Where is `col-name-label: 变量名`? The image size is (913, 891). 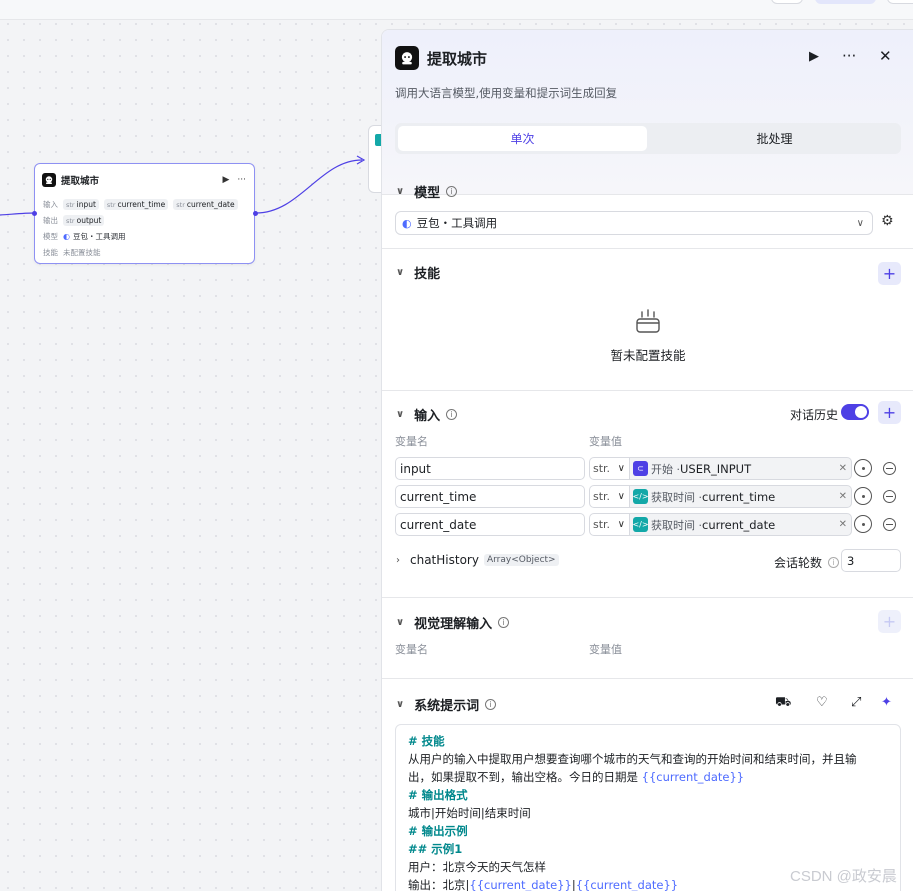 col-name-label: 变量名 is located at coordinates (411, 649).